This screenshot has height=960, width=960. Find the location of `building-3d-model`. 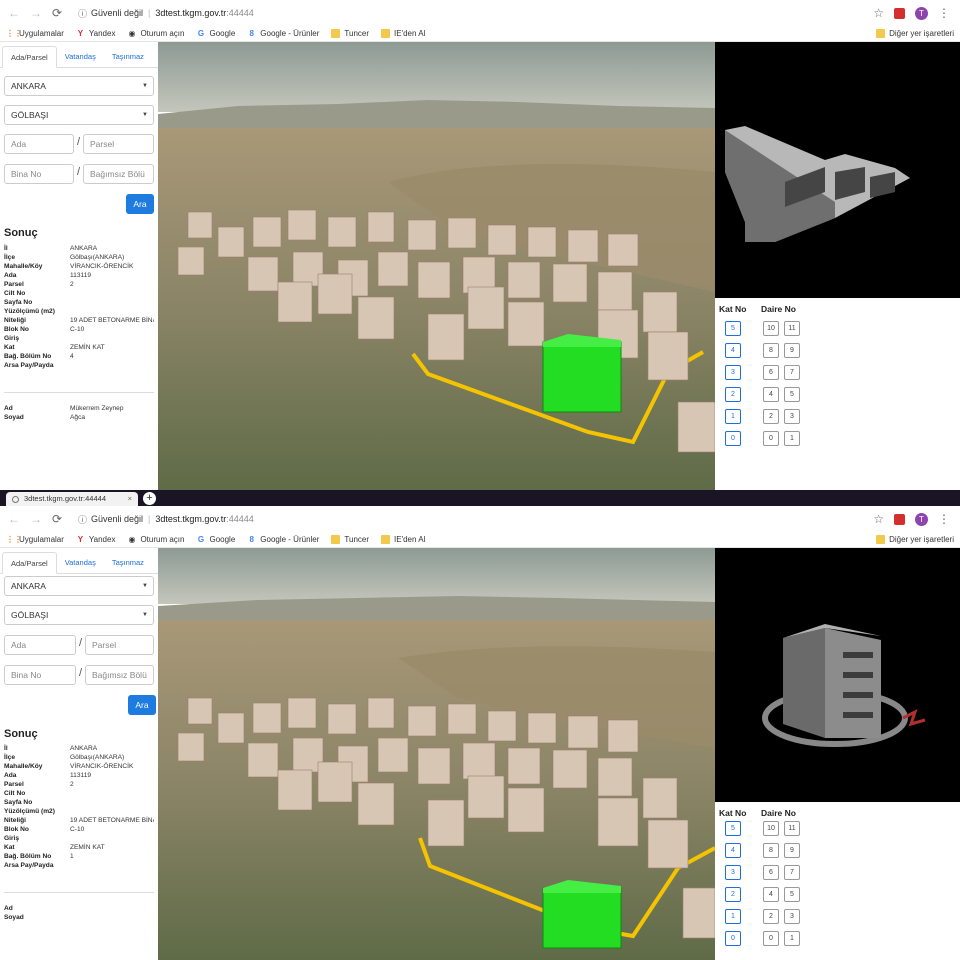

building-3d-model is located at coordinates (837, 675).